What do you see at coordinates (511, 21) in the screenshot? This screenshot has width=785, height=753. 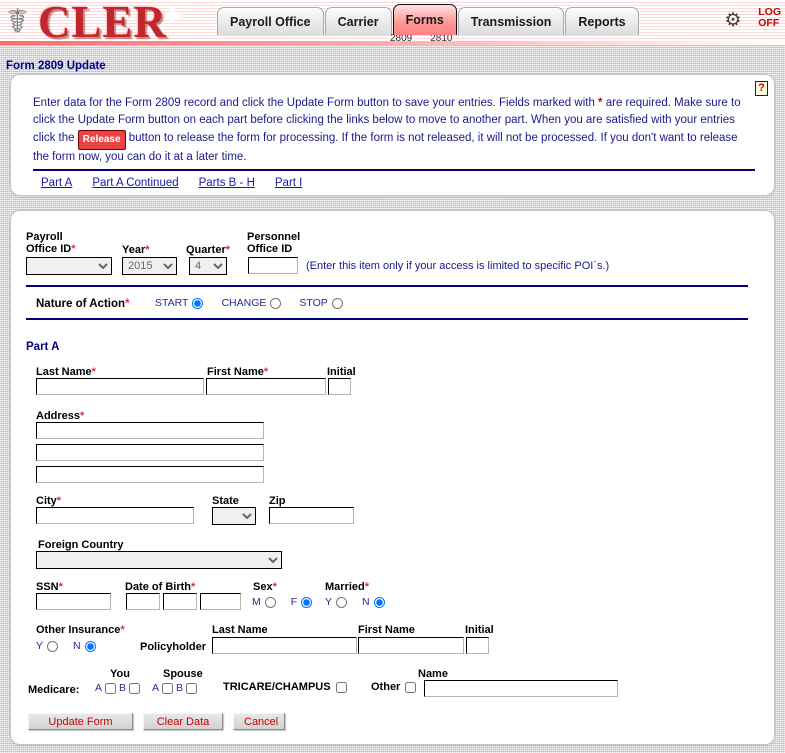 I see `tab-transmission: Transmission` at bounding box center [511, 21].